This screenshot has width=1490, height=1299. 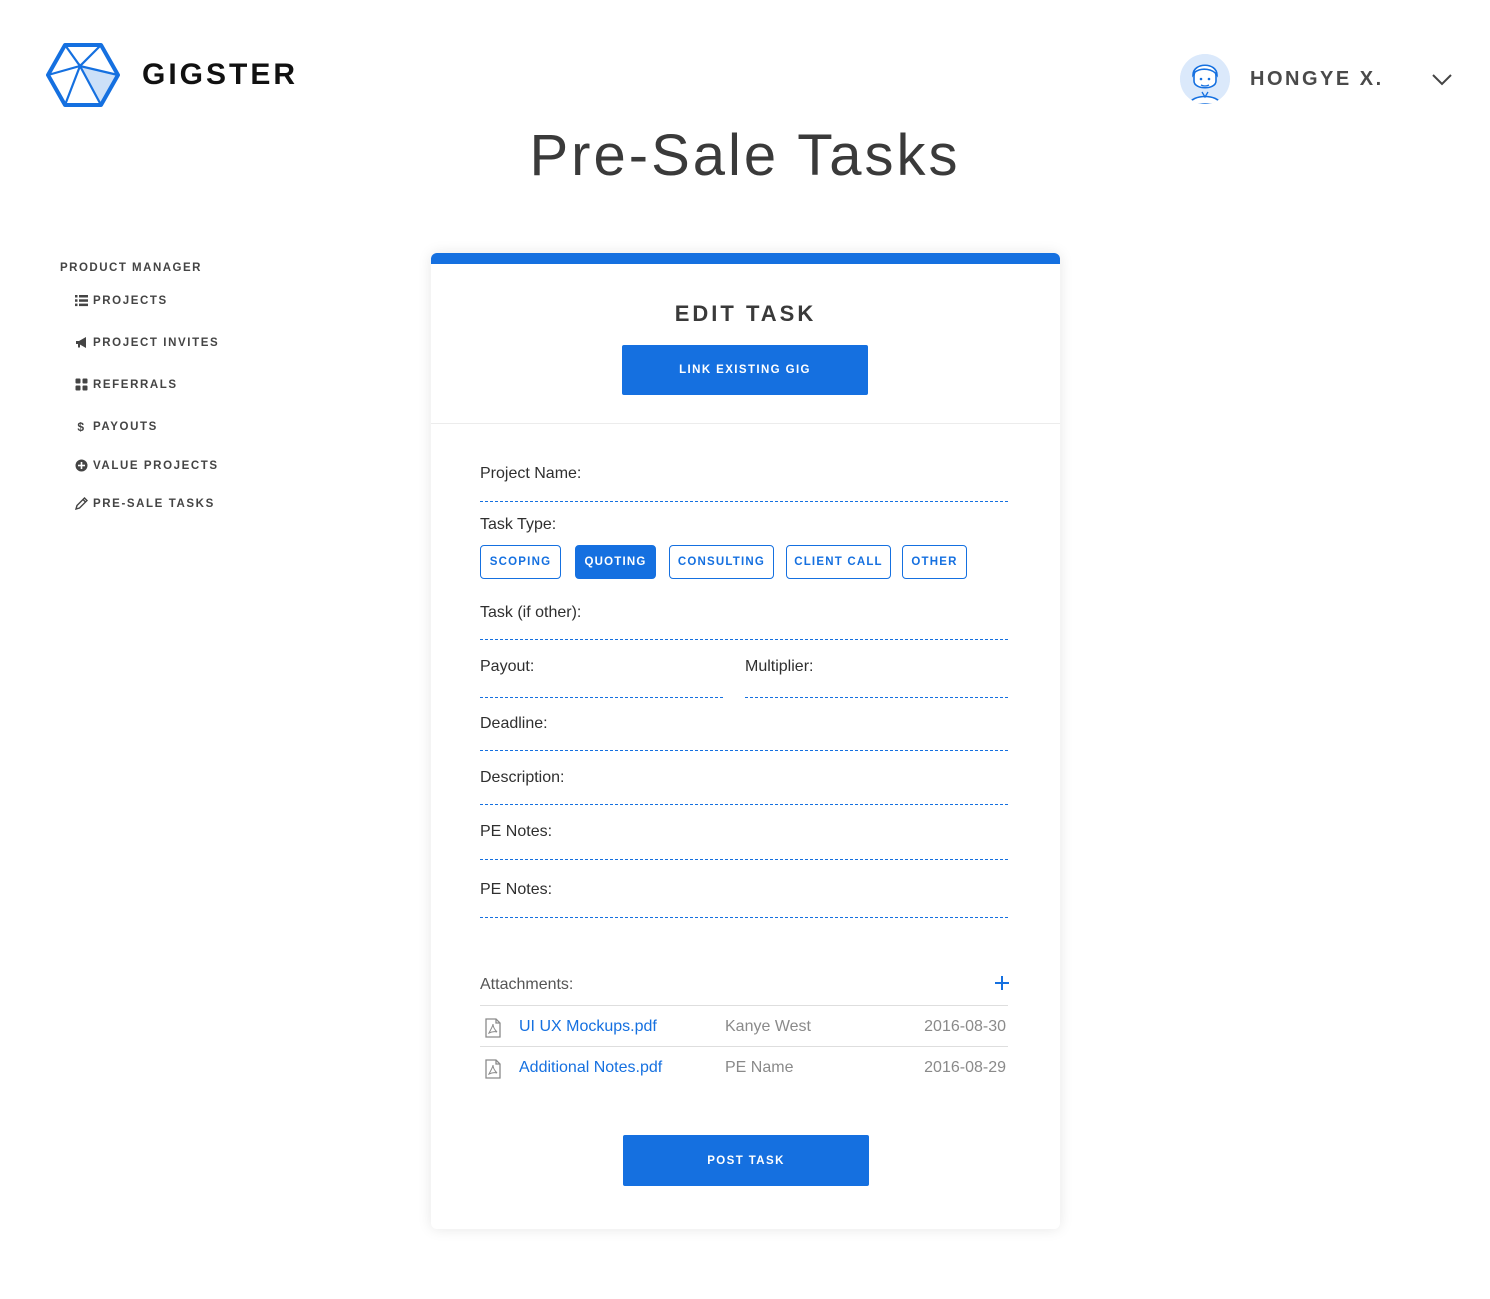 I want to click on circle-plus-icon, so click(x=81, y=465).